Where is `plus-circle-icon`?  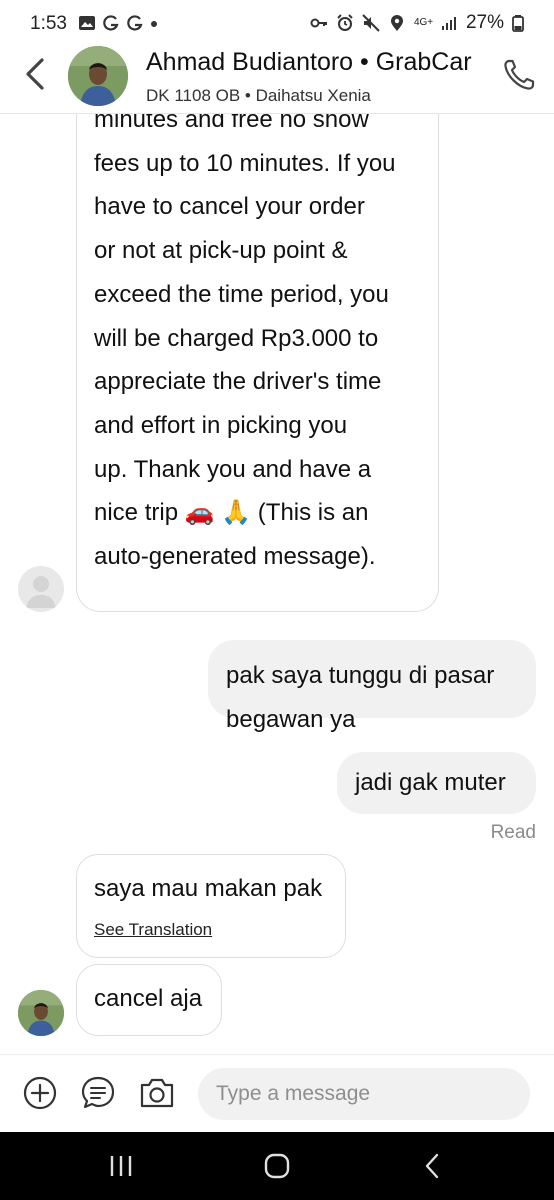
plus-circle-icon is located at coordinates (40, 1093).